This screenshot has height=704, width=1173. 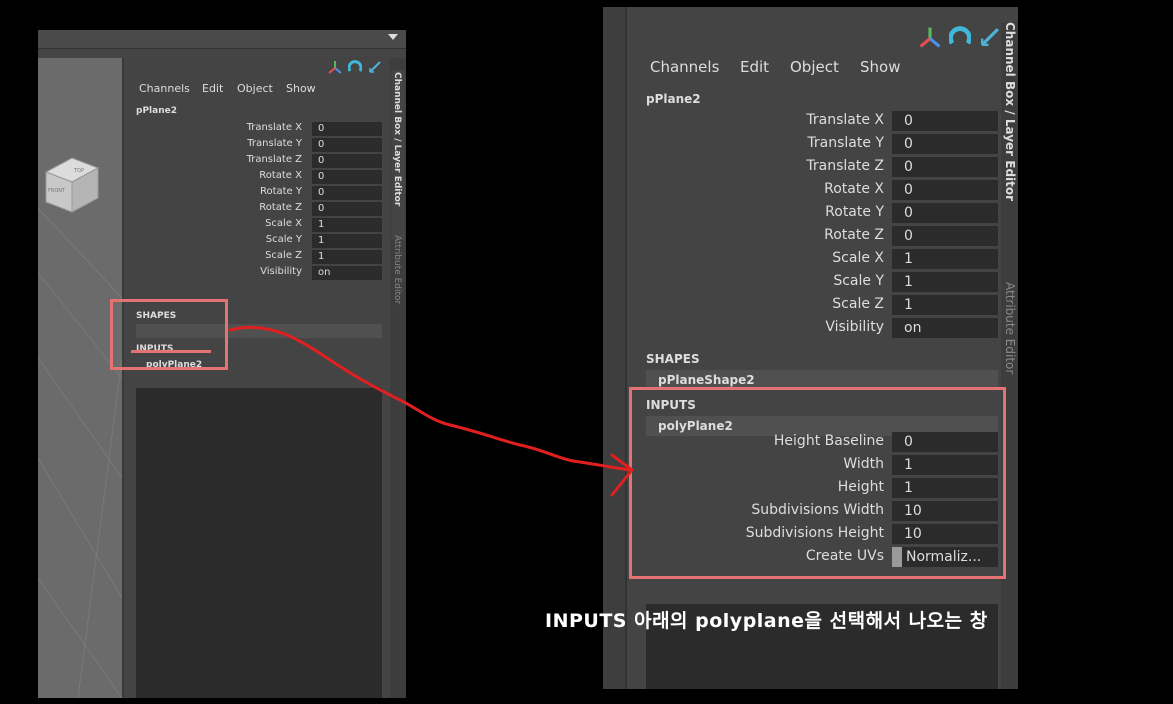 I want to click on annotation-caption: INPUTS 아래의 polyplane을 선택해서 나오는 창, so click(x=766, y=621).